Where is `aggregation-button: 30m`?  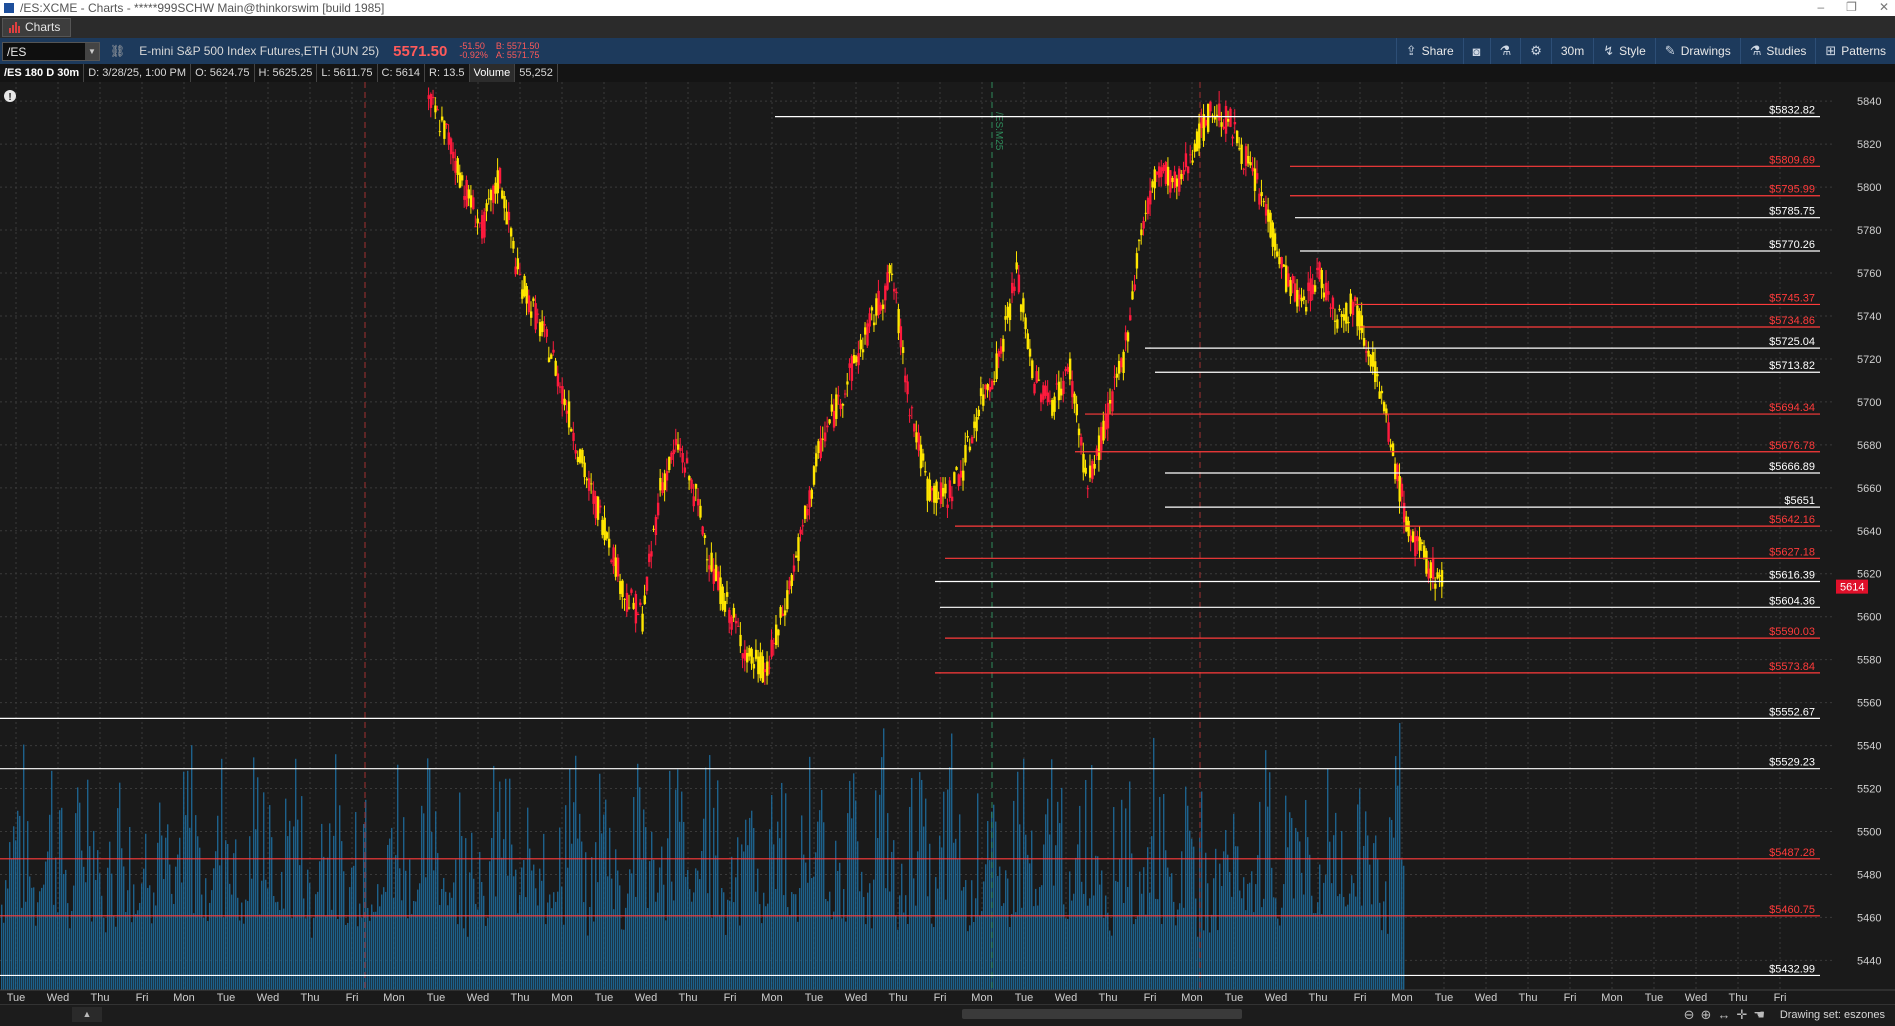
aggregation-button: 30m is located at coordinates (1571, 51).